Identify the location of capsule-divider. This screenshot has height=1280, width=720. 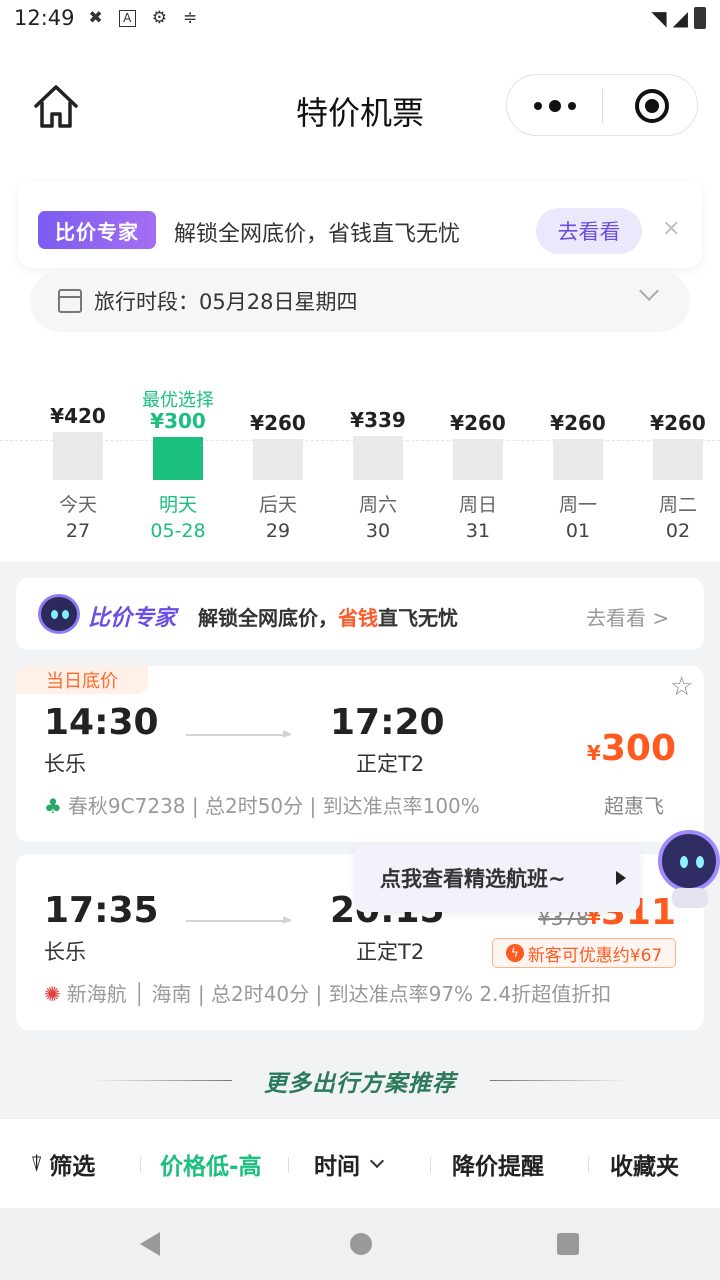
(602, 106).